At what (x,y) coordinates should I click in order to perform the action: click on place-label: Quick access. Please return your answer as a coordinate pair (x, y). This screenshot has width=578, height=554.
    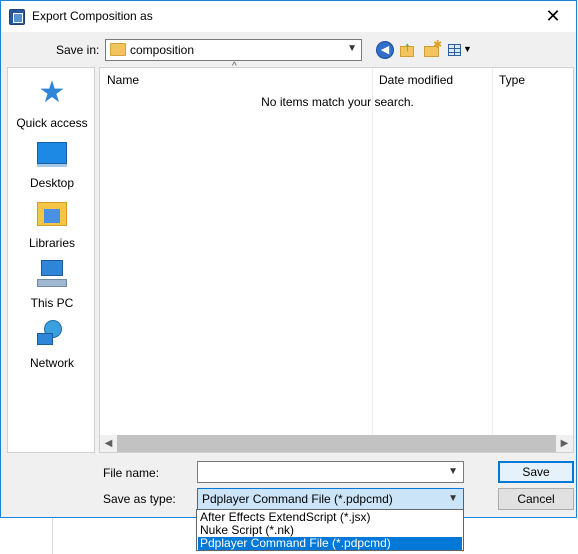
    Looking at the image, I should click on (52, 123).